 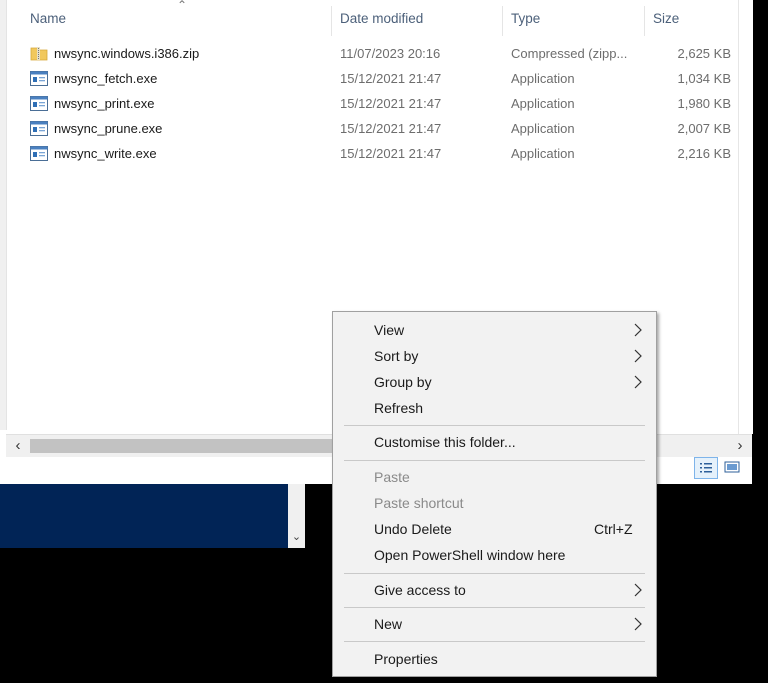 What do you see at coordinates (704, 103) in the screenshot?
I see `file-size: 1,980 KB` at bounding box center [704, 103].